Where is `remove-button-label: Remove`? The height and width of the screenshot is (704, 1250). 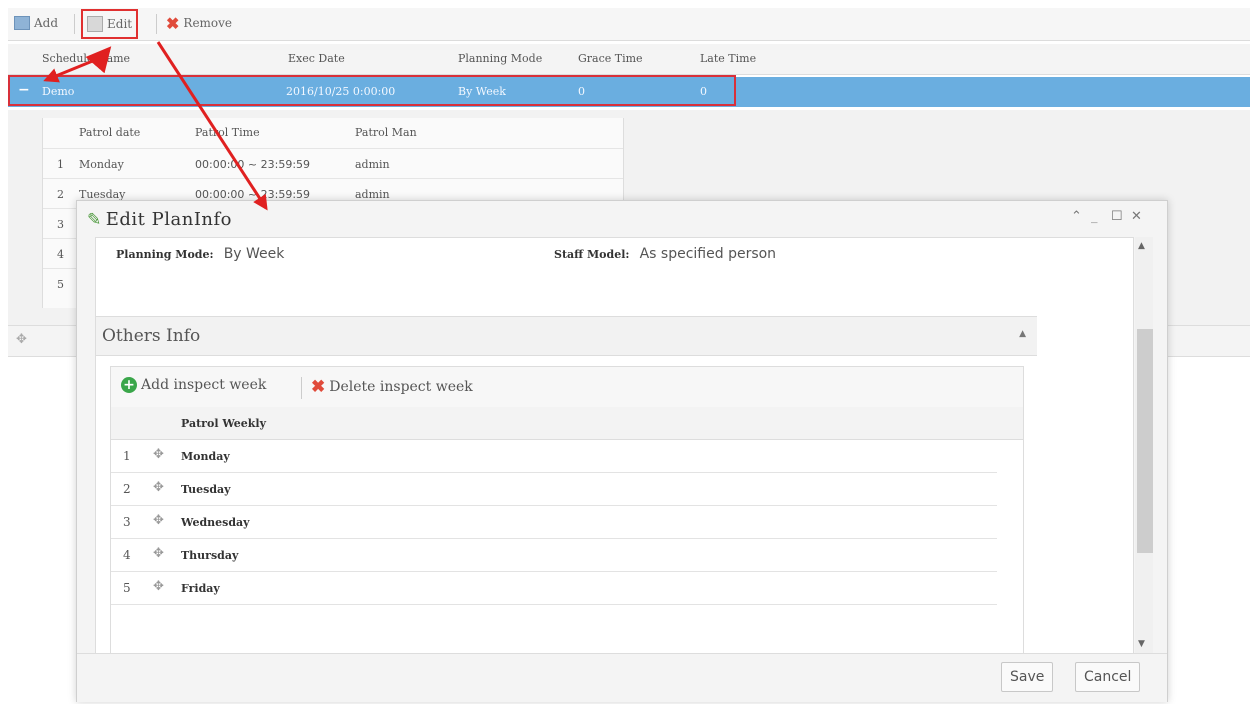 remove-button-label: Remove is located at coordinates (208, 23).